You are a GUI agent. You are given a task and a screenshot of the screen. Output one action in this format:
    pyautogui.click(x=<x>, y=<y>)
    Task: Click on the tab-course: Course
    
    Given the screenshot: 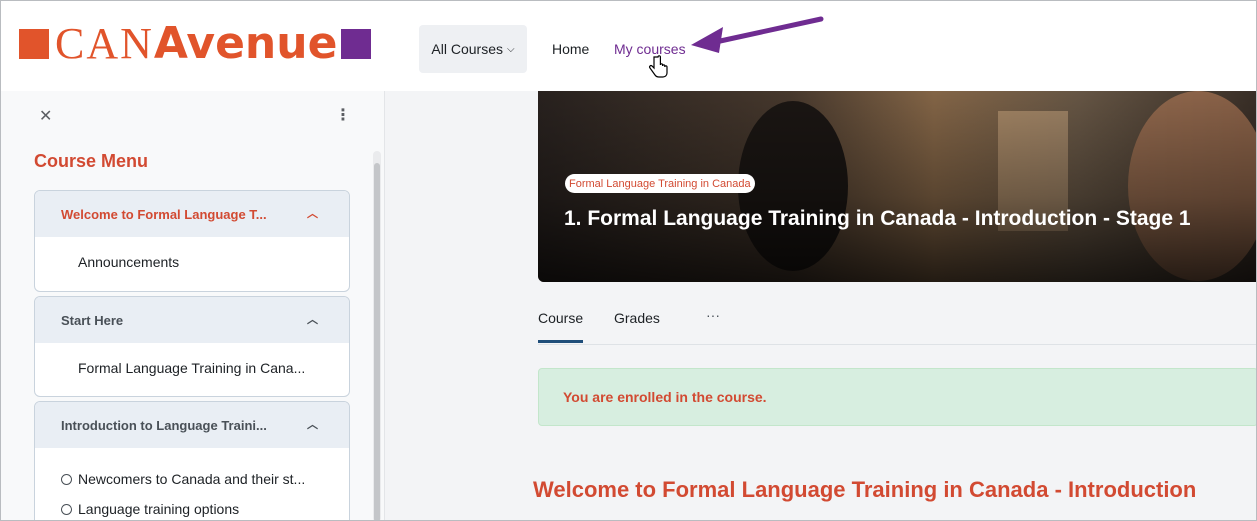 What is the action you would take?
    pyautogui.click(x=560, y=318)
    